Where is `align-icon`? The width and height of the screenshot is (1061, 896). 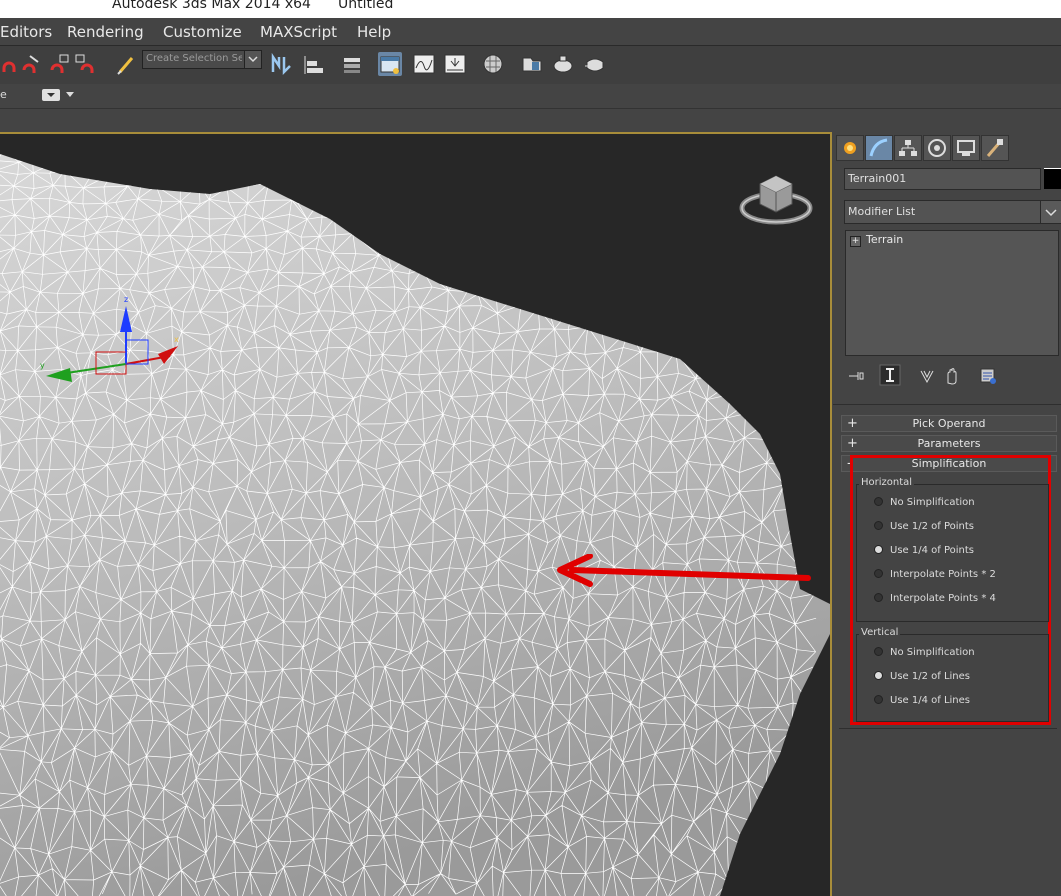
align-icon is located at coordinates (315, 64).